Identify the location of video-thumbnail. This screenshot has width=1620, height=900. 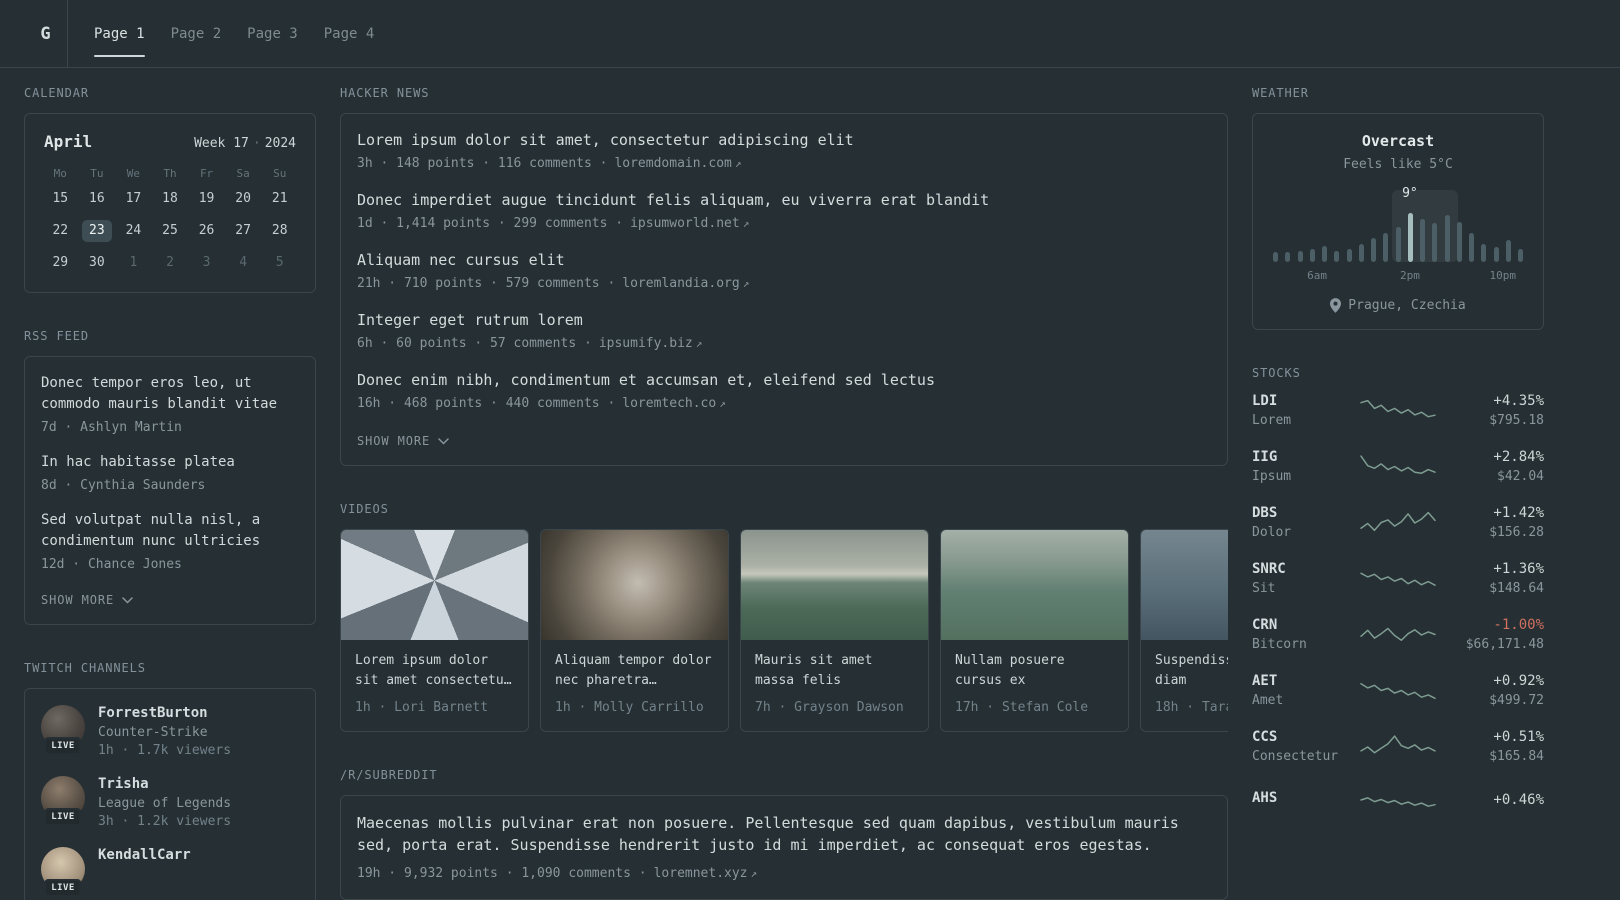
(1184, 585).